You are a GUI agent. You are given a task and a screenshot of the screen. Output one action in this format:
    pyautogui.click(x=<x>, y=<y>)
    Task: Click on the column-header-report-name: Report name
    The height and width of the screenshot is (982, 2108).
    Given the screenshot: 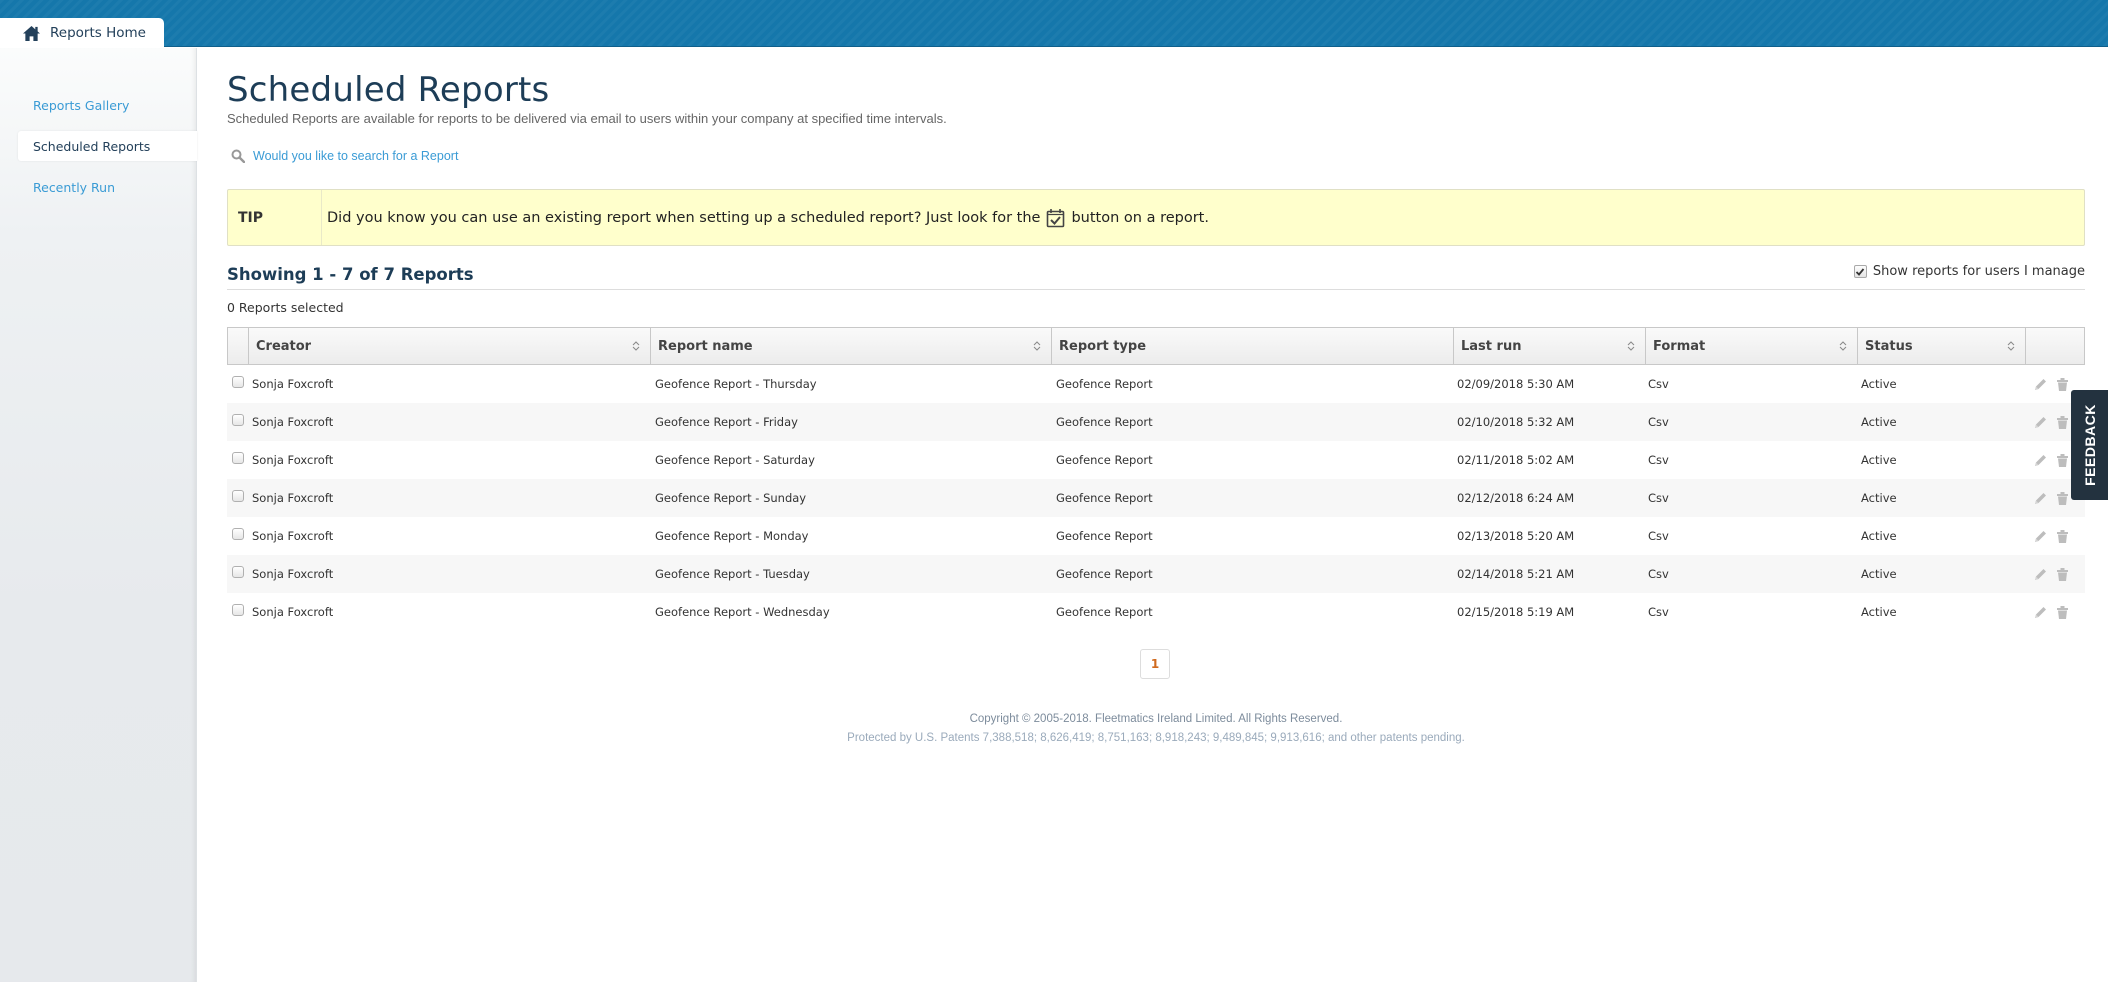 What is the action you would take?
    pyautogui.click(x=851, y=346)
    